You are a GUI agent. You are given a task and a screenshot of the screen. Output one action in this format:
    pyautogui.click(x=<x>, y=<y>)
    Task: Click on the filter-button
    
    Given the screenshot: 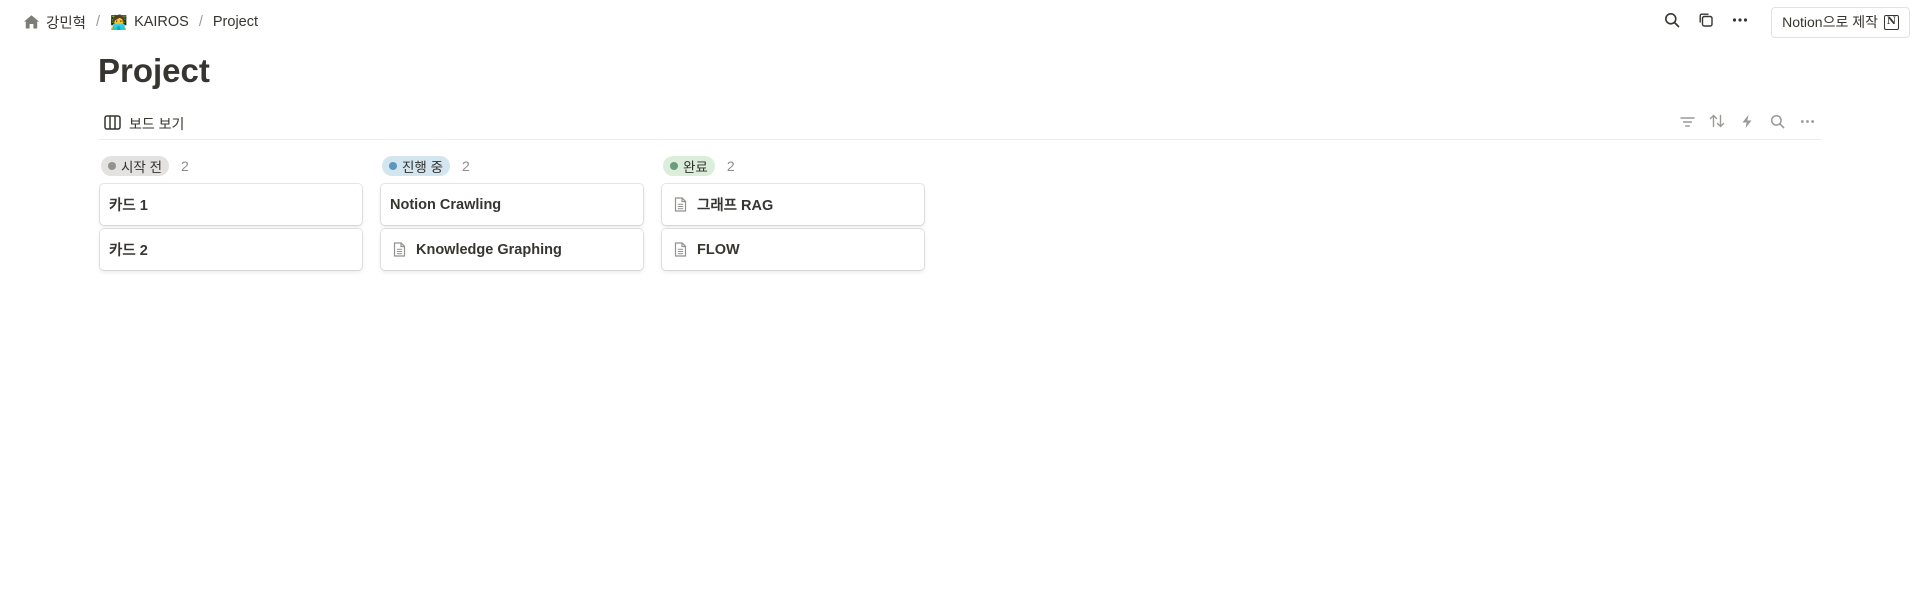 What is the action you would take?
    pyautogui.click(x=1687, y=124)
    